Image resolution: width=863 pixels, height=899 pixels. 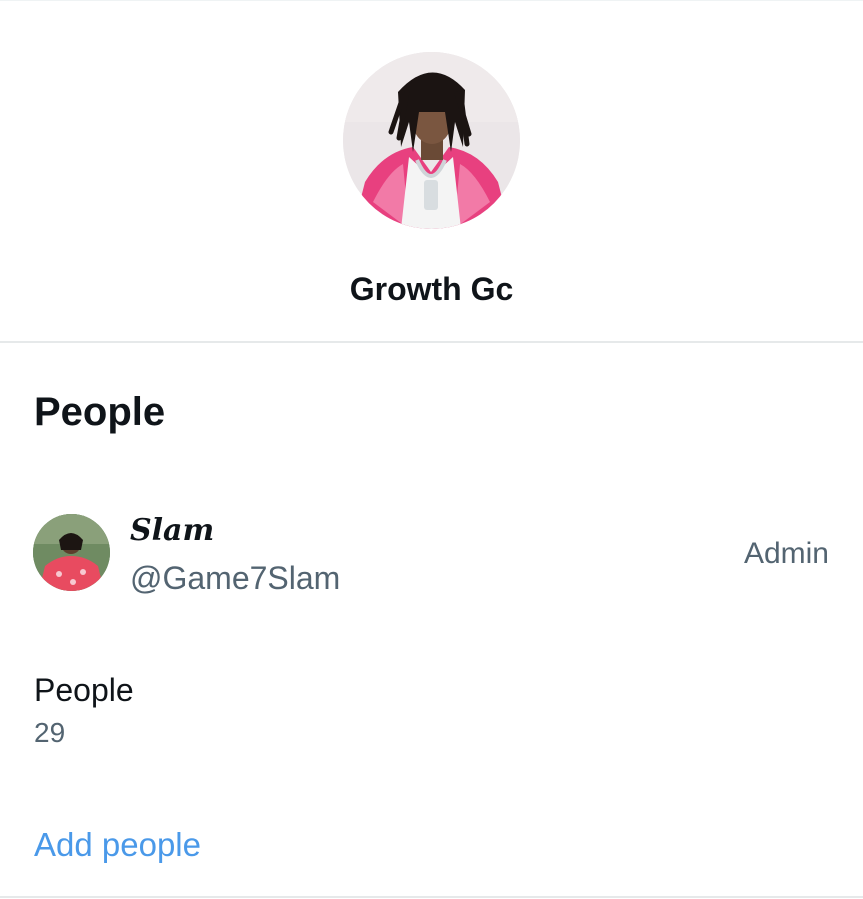 I want to click on people-count-value: 29, so click(x=50, y=732).